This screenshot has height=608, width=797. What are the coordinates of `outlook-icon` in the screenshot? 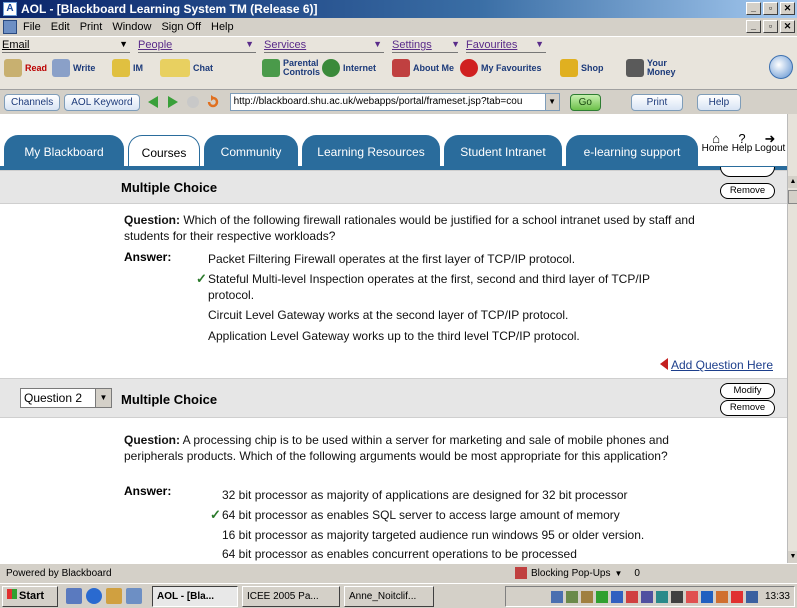 It's located at (114, 596).